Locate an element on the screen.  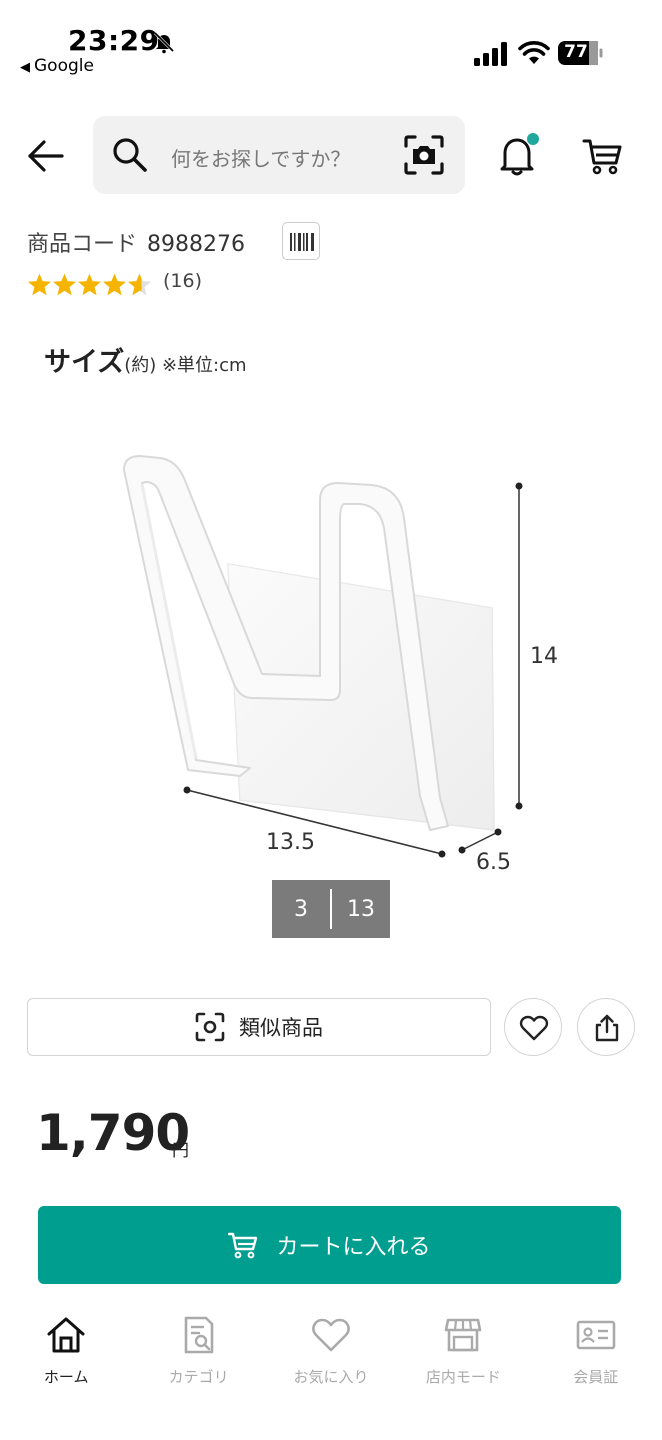
back-to-app: ◀ Google is located at coordinates (57, 66).